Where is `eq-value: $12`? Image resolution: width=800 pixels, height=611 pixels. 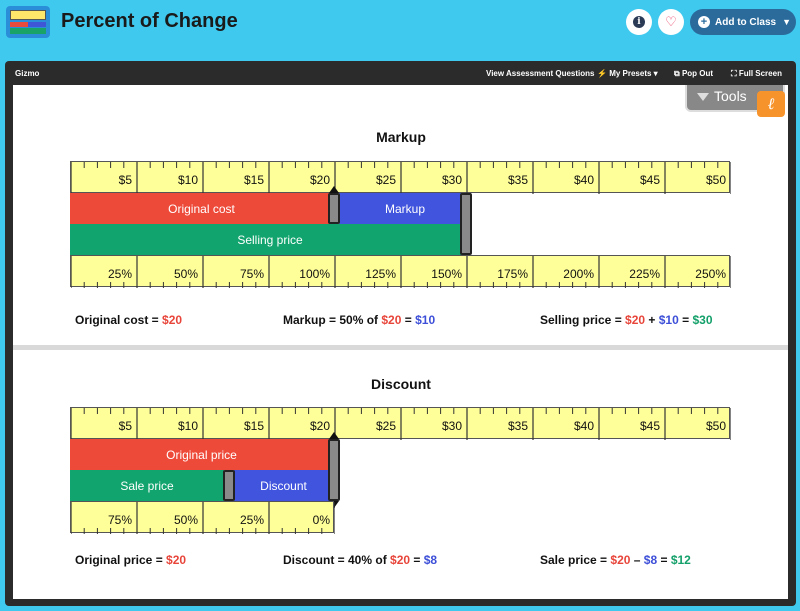
eq-value: $12 is located at coordinates (680, 560).